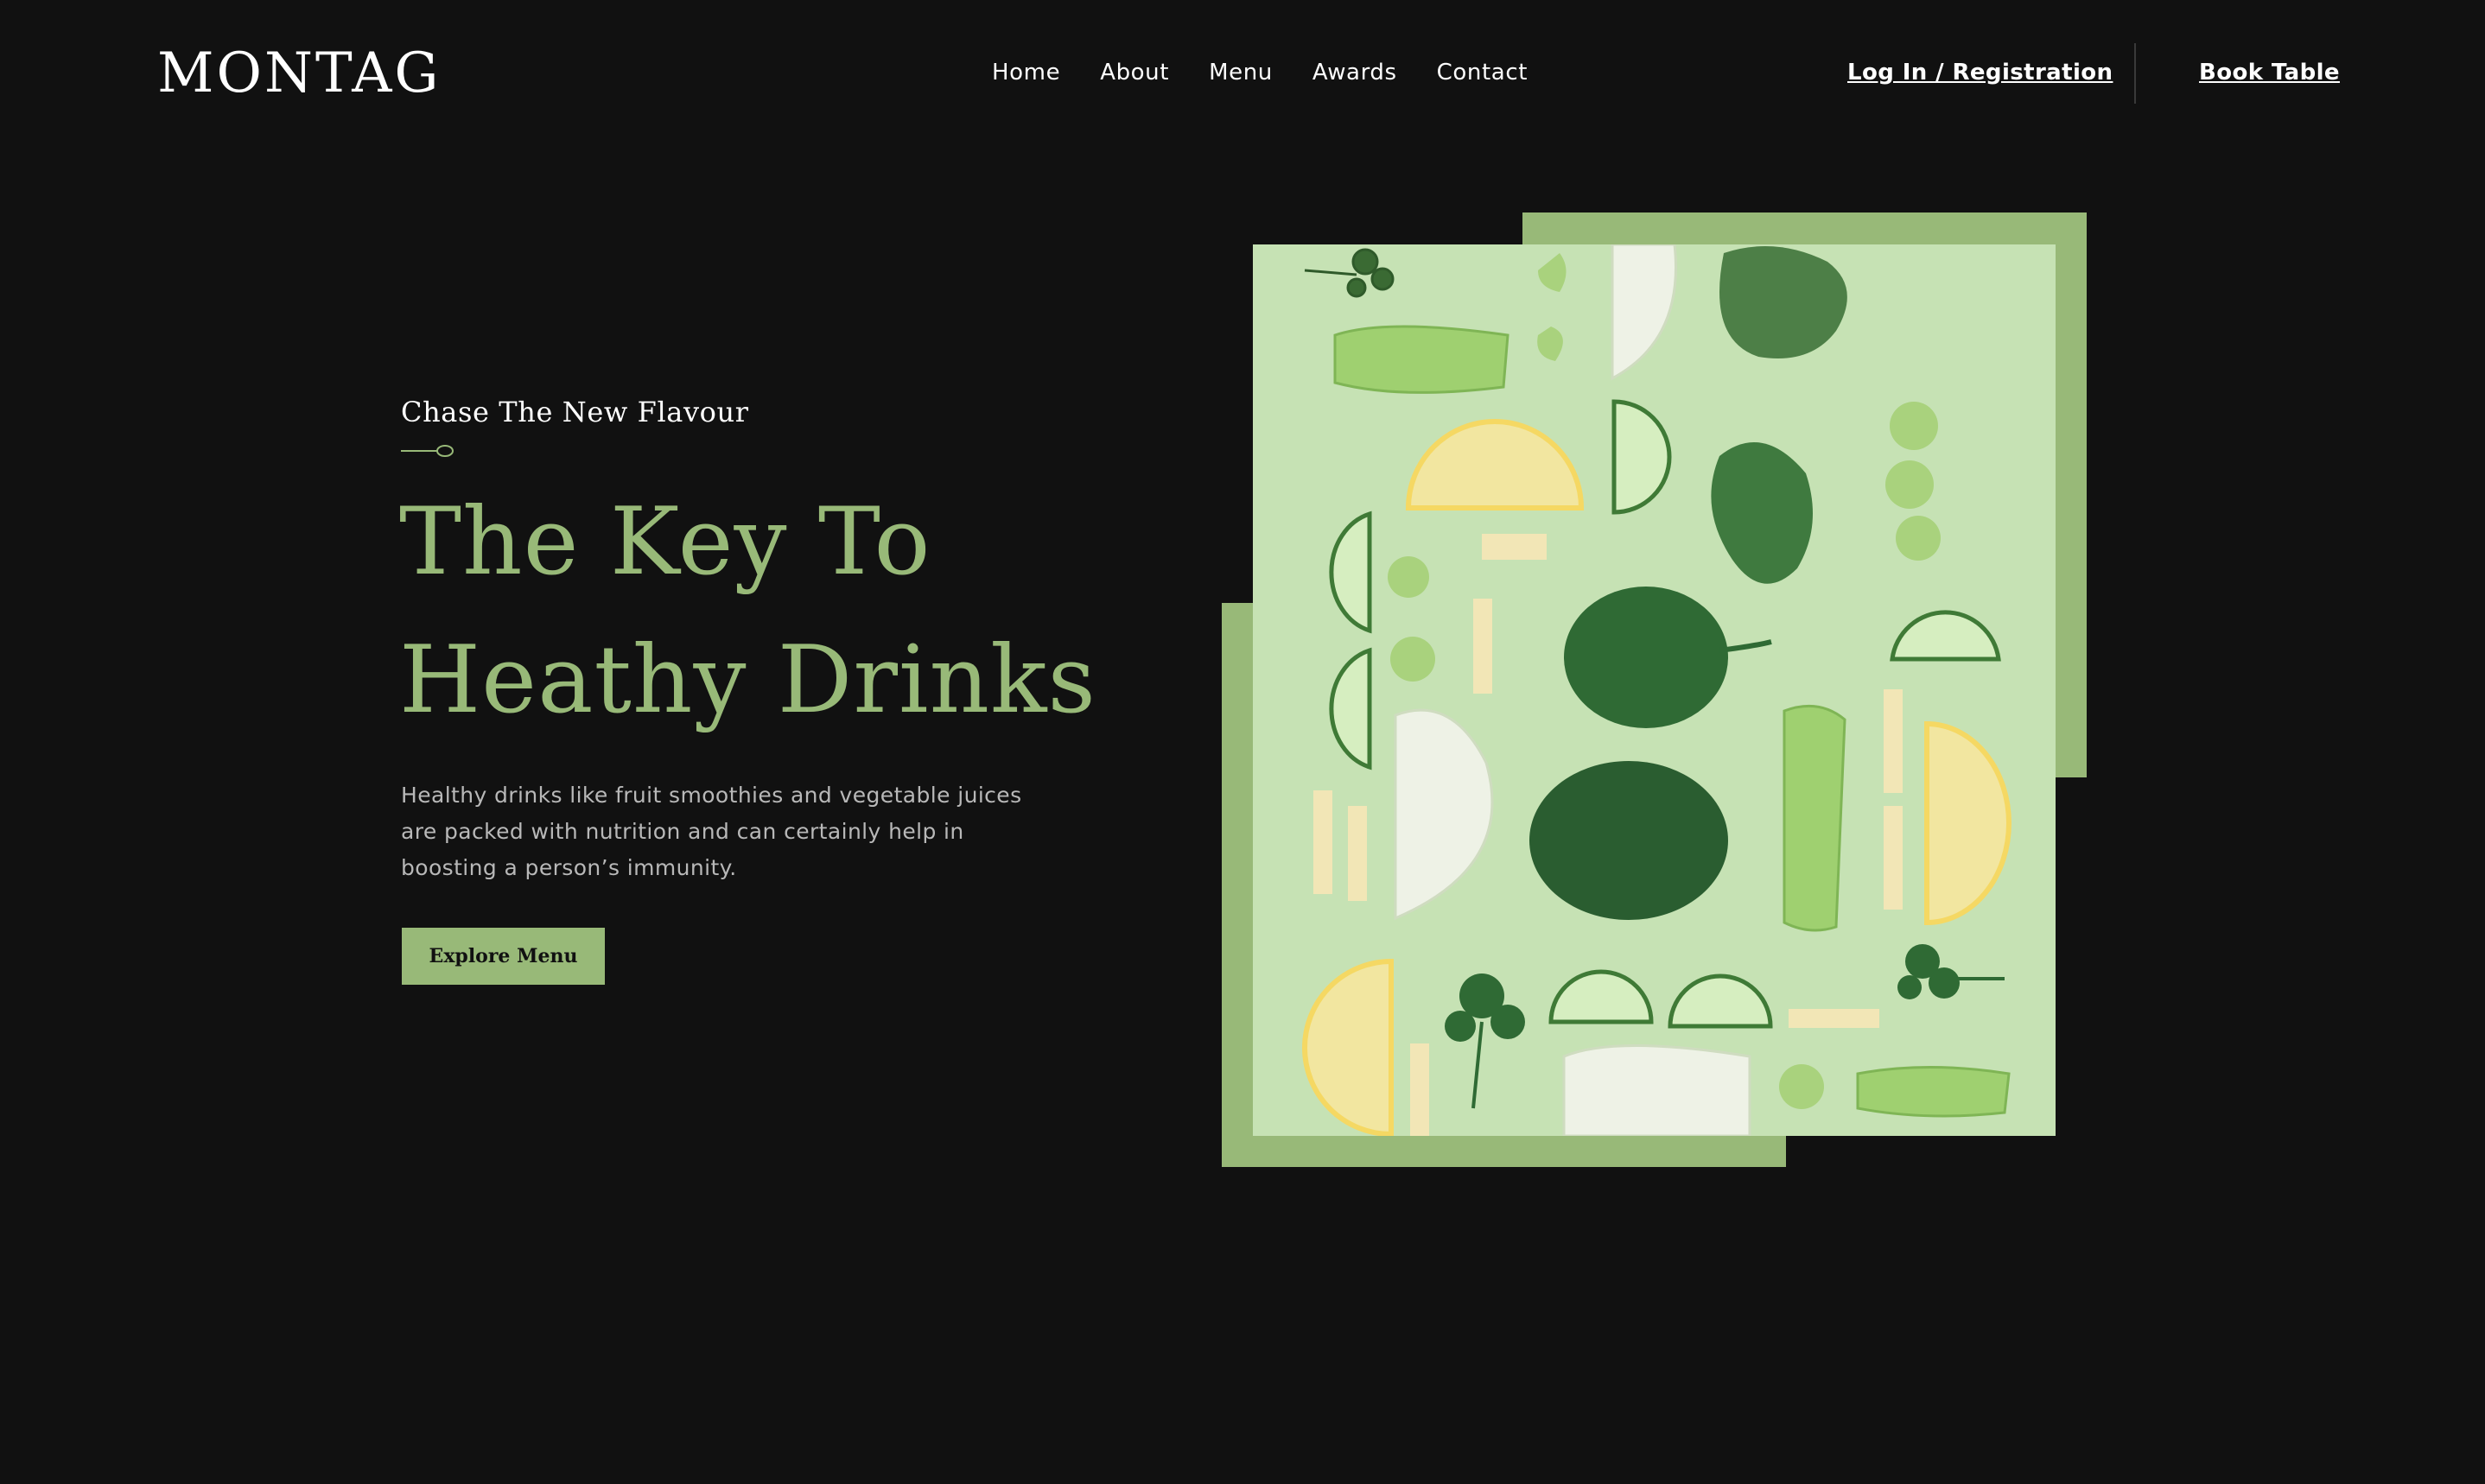  Describe the element at coordinates (1657, 1090) in the screenshot. I see `radish-bottom` at that location.